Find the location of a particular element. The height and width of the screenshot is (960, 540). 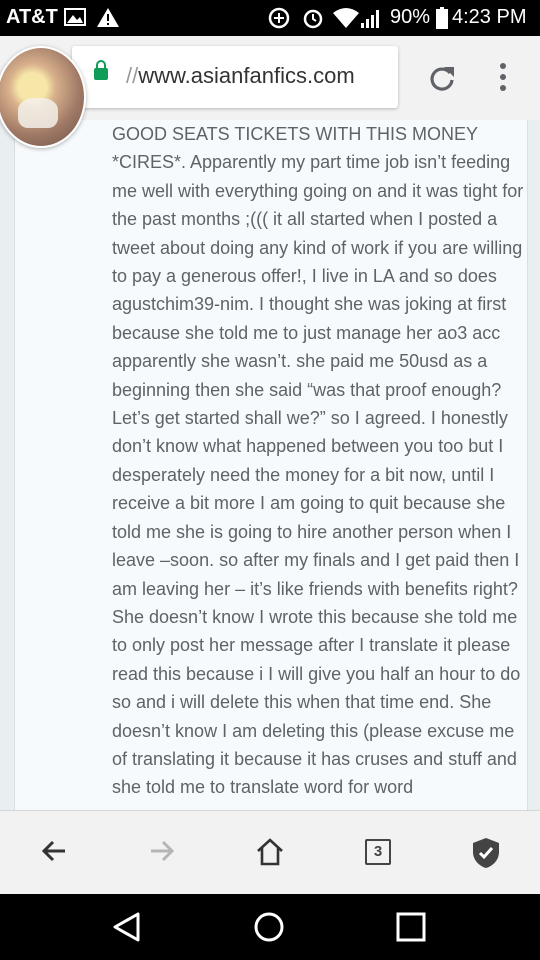

url-scheme: // is located at coordinates (132, 75).